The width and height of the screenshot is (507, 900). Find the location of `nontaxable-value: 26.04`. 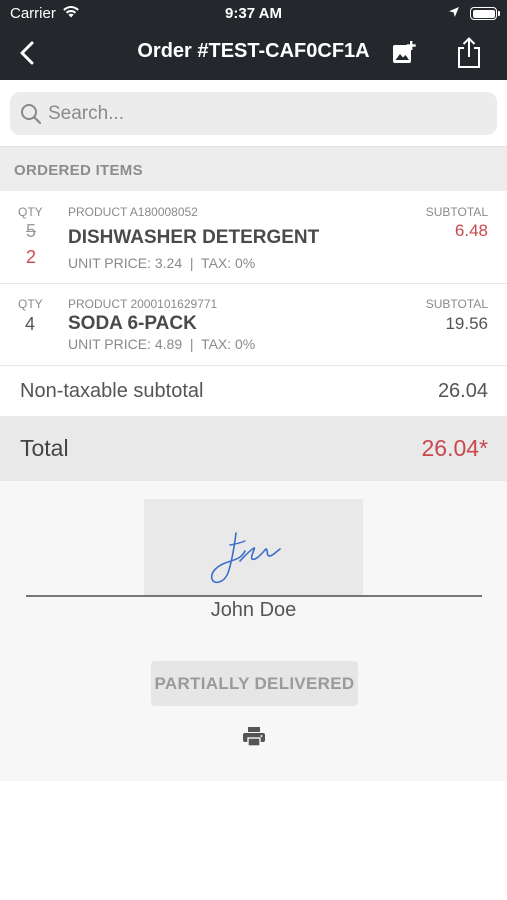

nontaxable-value: 26.04 is located at coordinates (462, 391).